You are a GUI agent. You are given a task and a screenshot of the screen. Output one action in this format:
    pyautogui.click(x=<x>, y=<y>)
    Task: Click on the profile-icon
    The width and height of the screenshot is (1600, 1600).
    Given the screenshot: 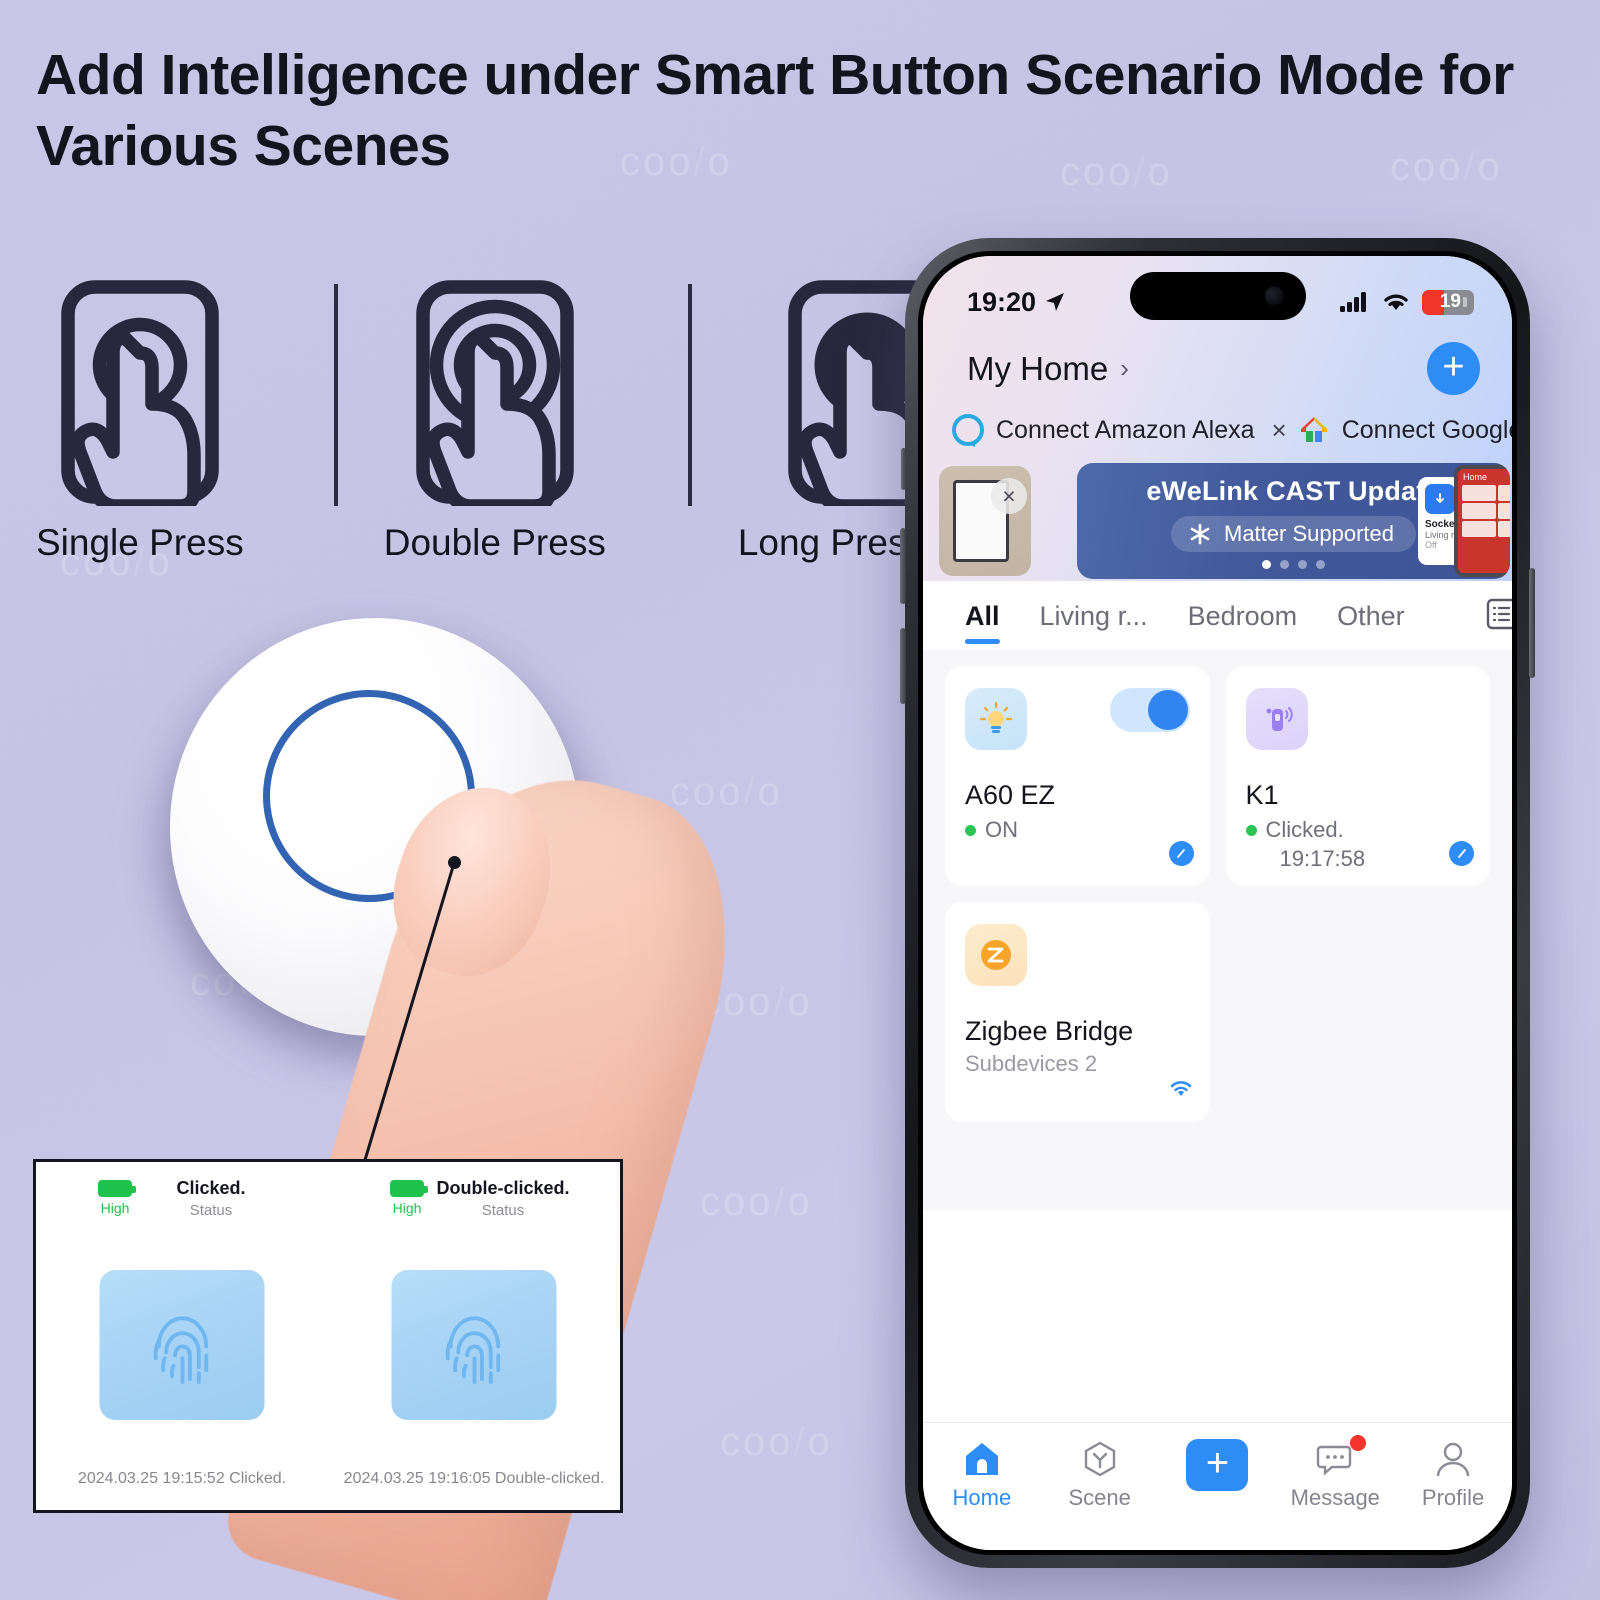 What is the action you would take?
    pyautogui.click(x=1453, y=1459)
    